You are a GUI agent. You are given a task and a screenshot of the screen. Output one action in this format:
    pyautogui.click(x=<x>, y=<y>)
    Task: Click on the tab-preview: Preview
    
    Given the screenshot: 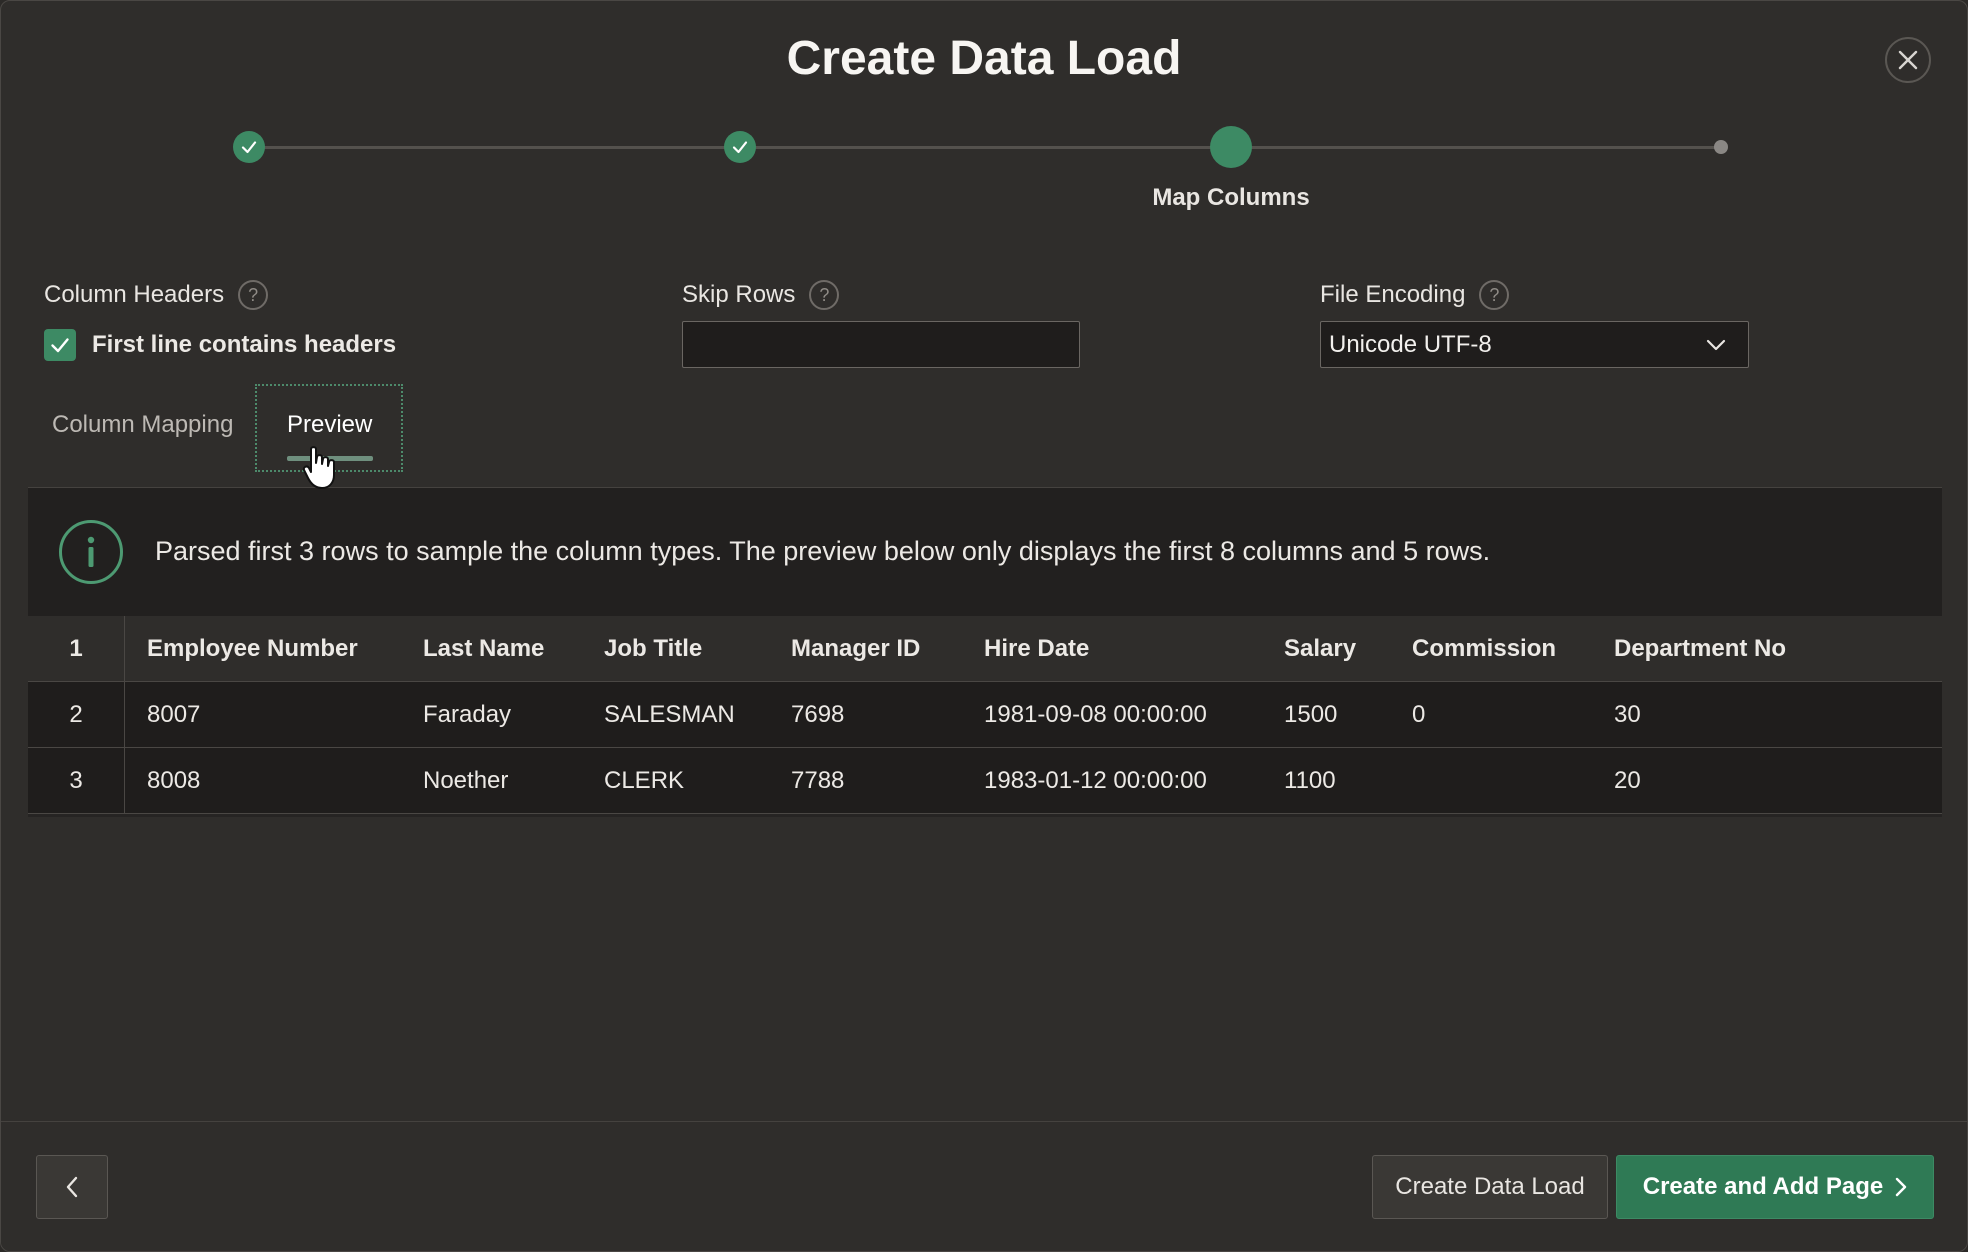 What is the action you would take?
    pyautogui.click(x=329, y=425)
    